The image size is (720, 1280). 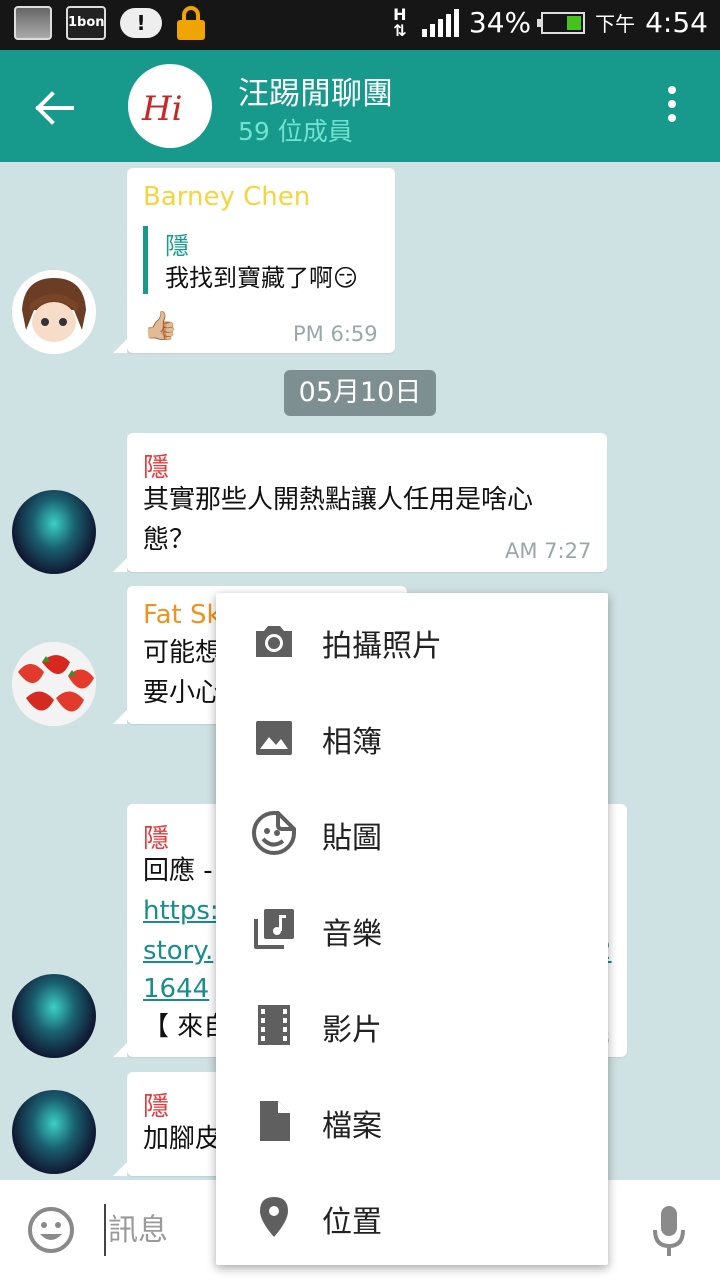 What do you see at coordinates (274, 833) in the screenshot?
I see `sticker-icon` at bounding box center [274, 833].